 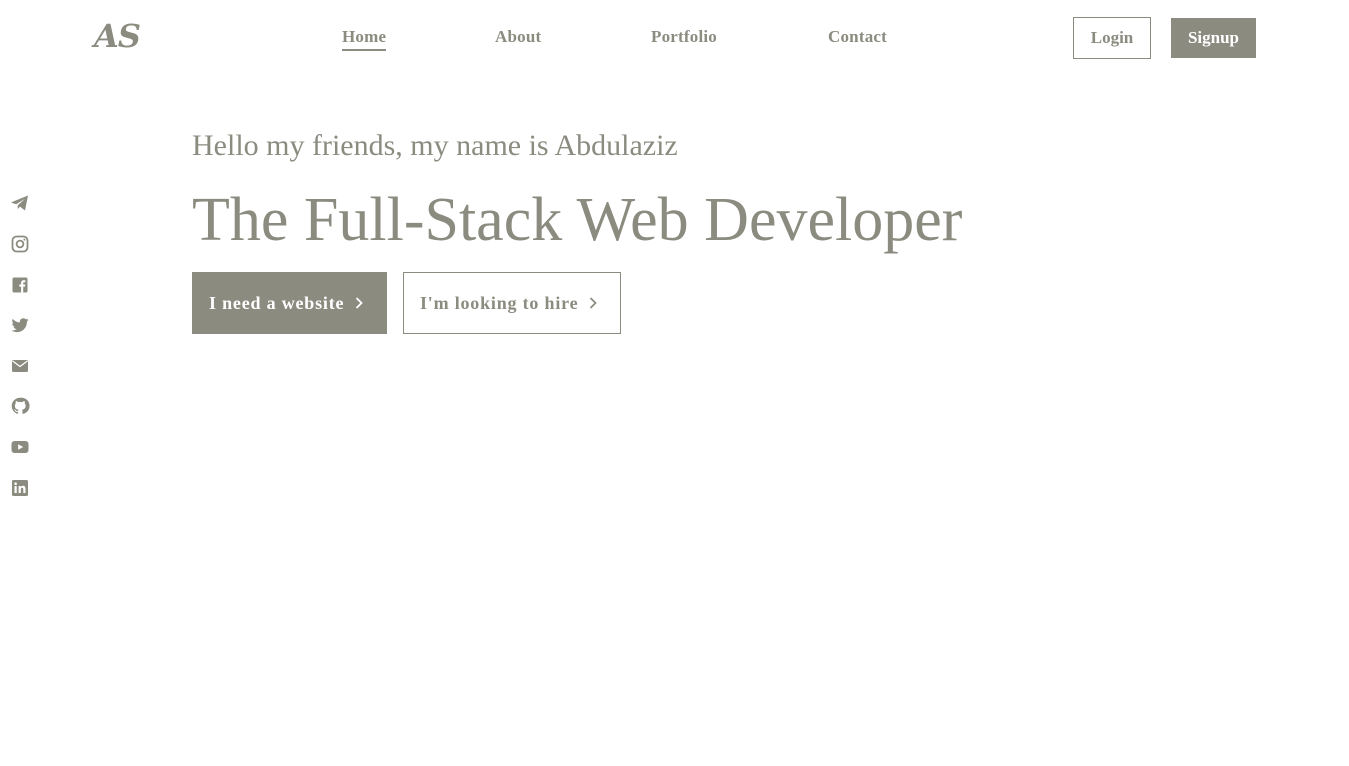 What do you see at coordinates (499, 302) in the screenshot?
I see `looking-to-hire-label: I'm looking to hire` at bounding box center [499, 302].